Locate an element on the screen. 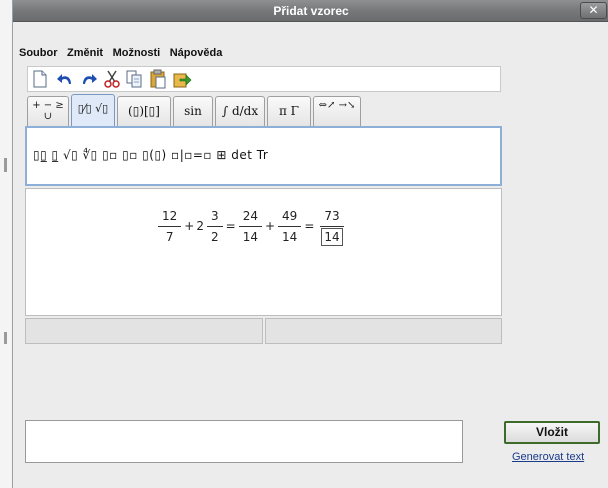 The width and height of the screenshot is (608, 488). menu-bar: Soubor Změnit Možnosti Nápověda is located at coordinates (263, 55).